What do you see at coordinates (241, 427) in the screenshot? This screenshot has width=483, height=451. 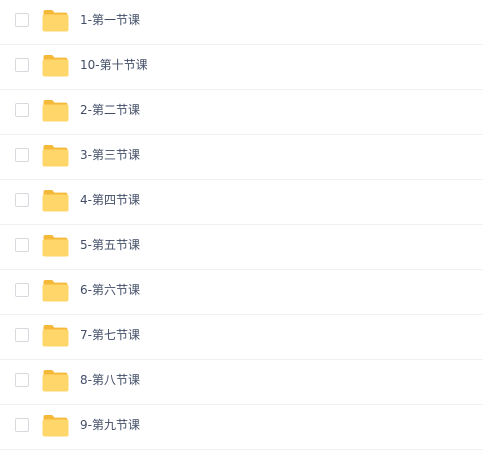 I see `list-item: 9-第九节课` at bounding box center [241, 427].